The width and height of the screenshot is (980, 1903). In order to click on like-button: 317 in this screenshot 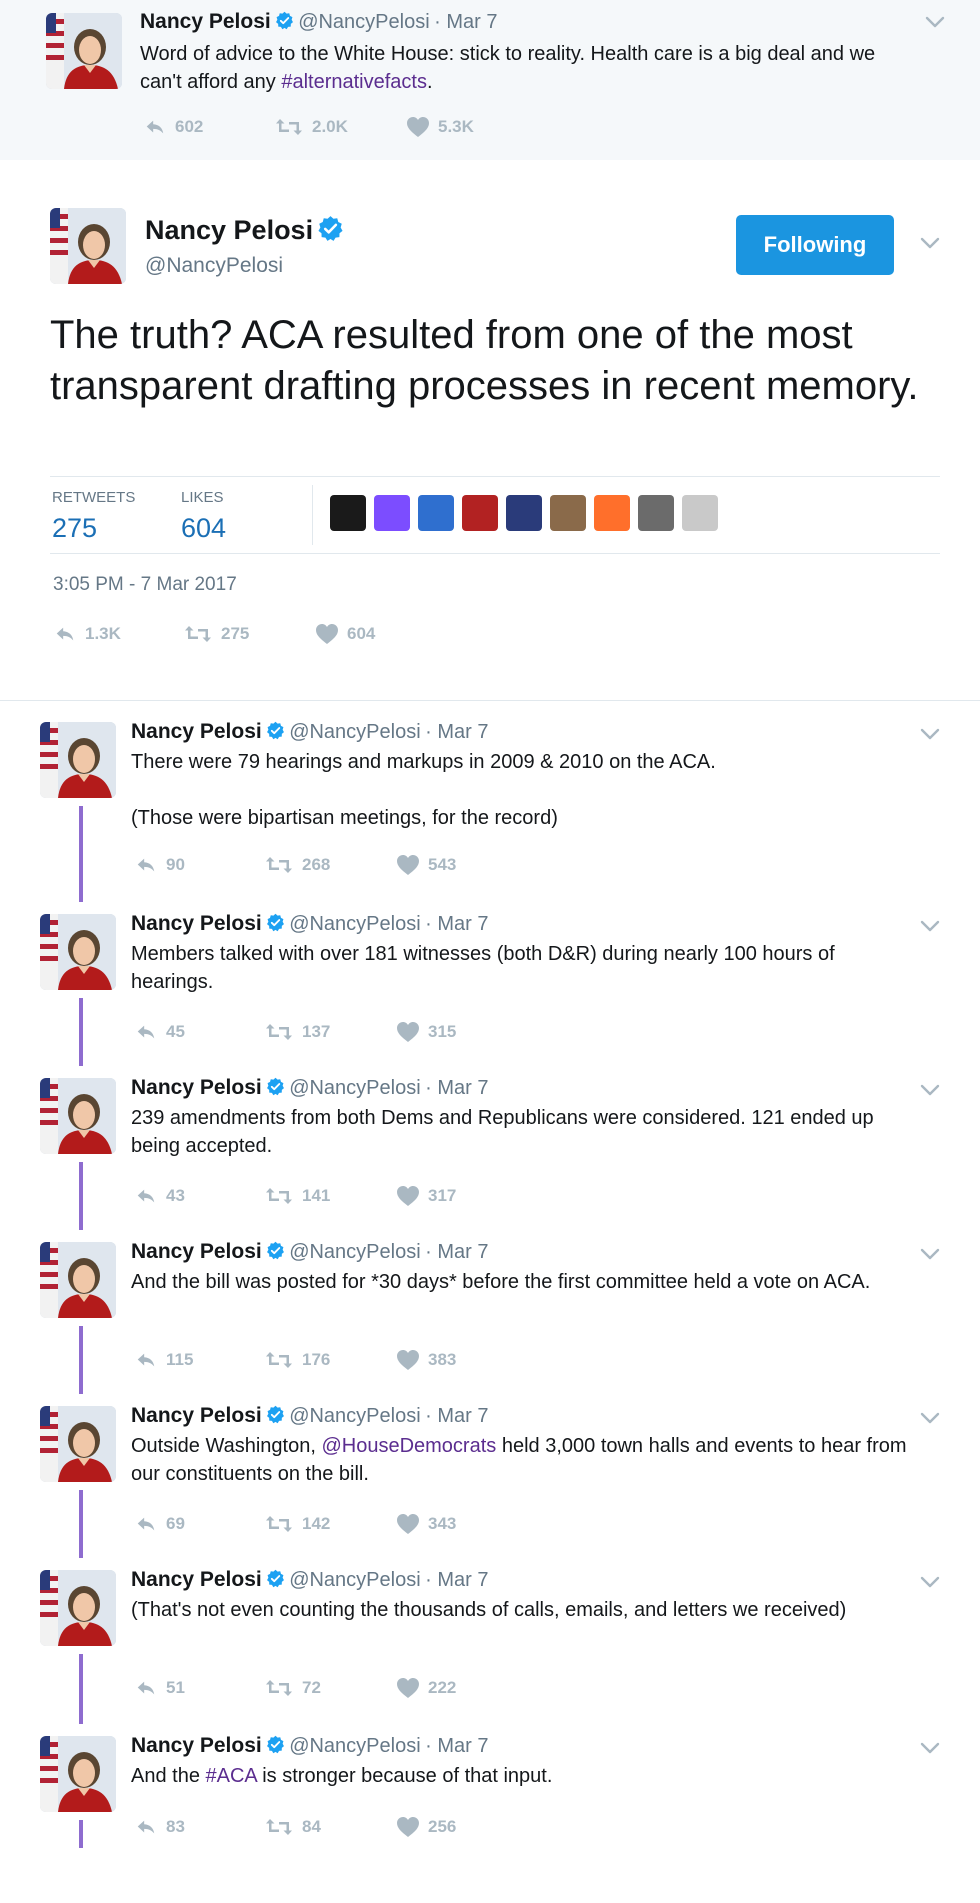, I will do `click(426, 1196)`.